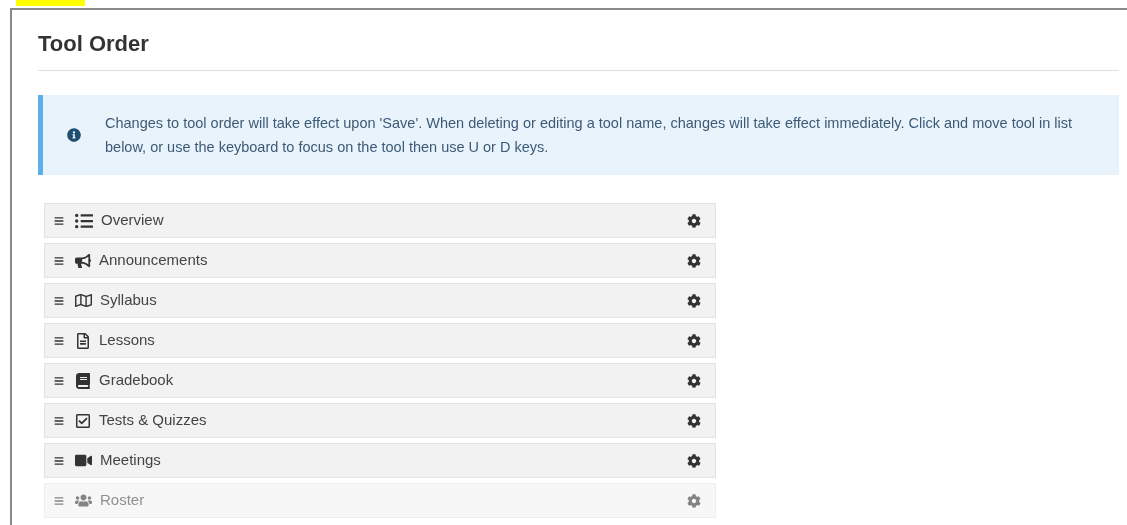  I want to click on people-icon, so click(83, 500).